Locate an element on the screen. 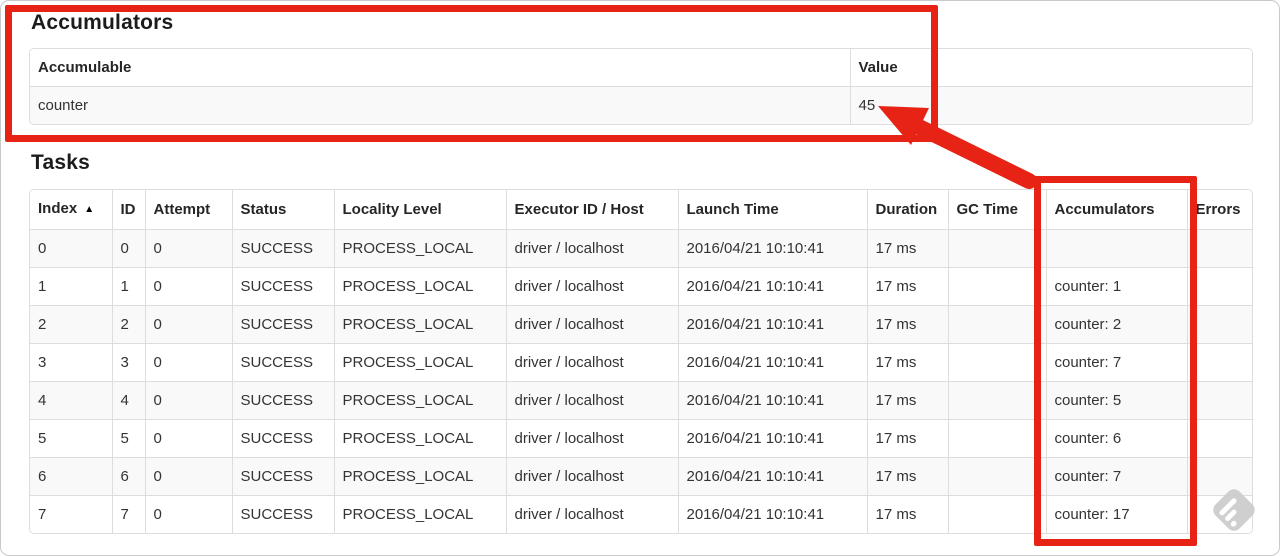 The height and width of the screenshot is (556, 1280). table-cell: counter: 2 is located at coordinates (1116, 324).